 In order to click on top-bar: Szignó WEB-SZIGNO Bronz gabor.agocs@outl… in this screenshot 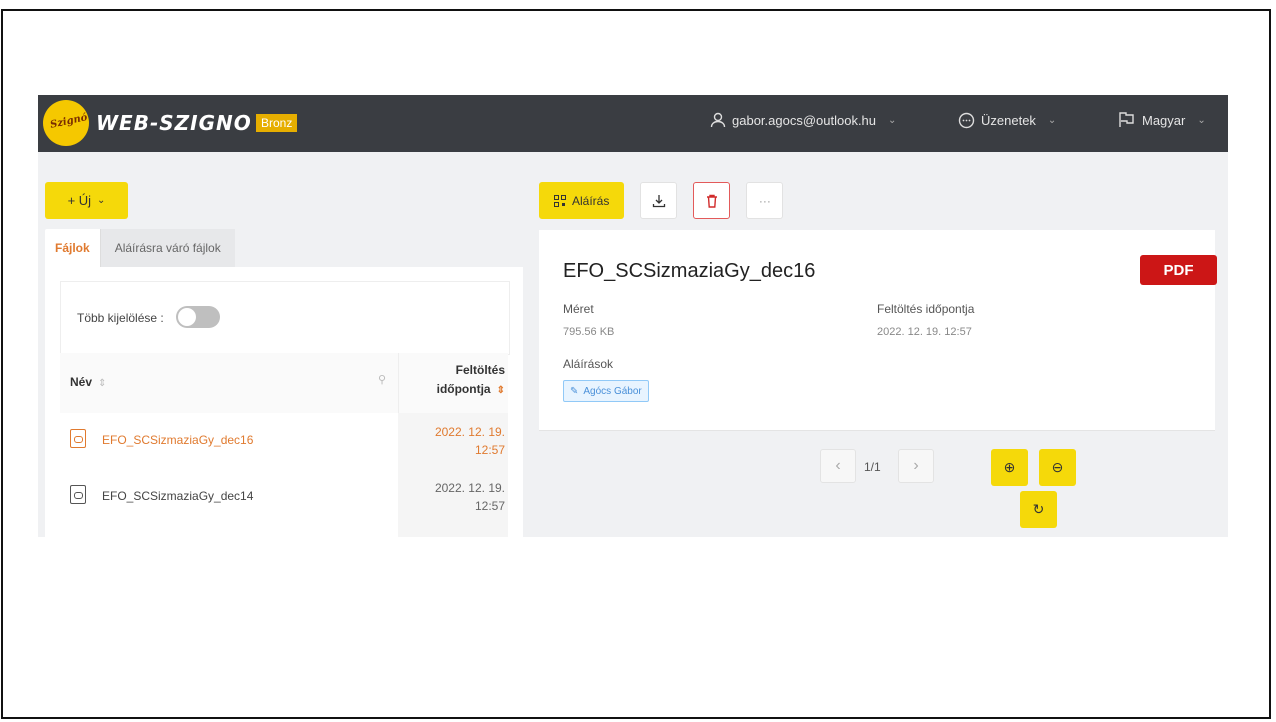, I will do `click(633, 123)`.